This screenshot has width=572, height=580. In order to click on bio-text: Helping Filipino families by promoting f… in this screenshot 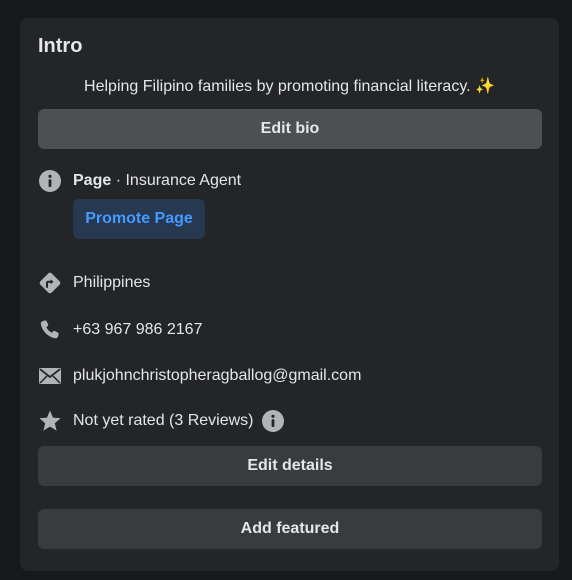, I will do `click(289, 86)`.